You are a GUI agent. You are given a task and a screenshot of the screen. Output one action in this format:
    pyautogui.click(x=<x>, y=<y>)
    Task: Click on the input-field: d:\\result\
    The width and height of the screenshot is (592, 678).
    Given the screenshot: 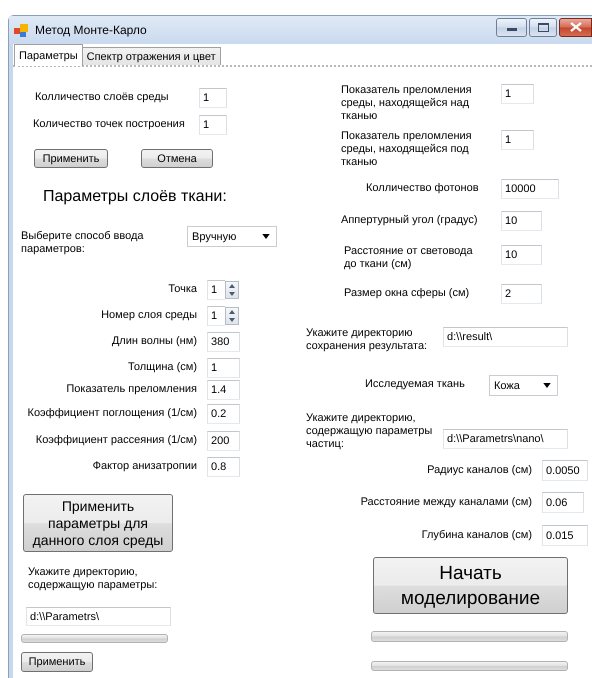 What is the action you would take?
    pyautogui.click(x=505, y=337)
    